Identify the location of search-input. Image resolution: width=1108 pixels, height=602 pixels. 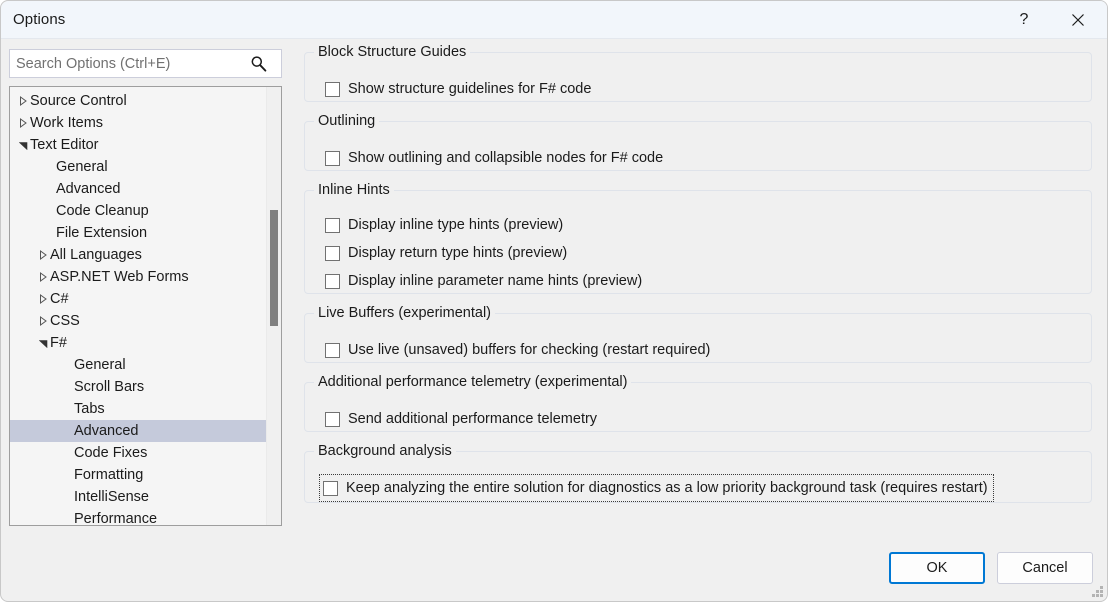
(126, 63).